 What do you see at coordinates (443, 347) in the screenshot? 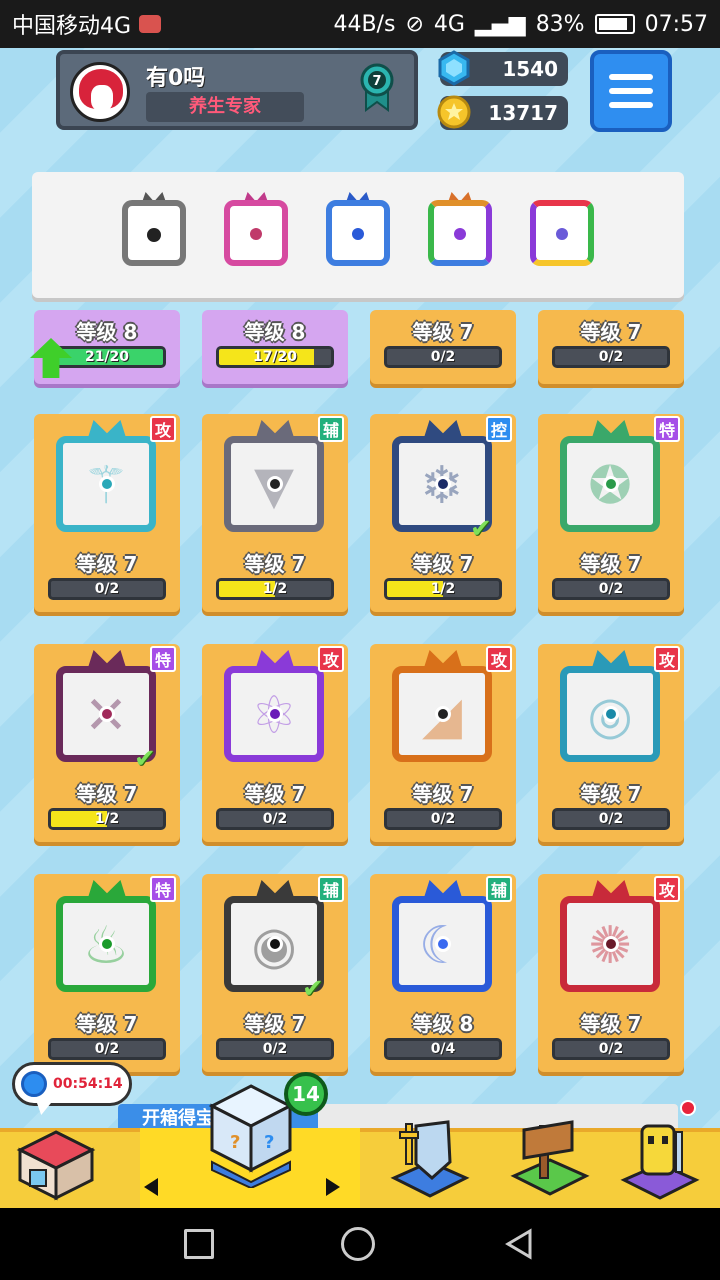
I see `card-top-3: 等级 7 0/2` at bounding box center [443, 347].